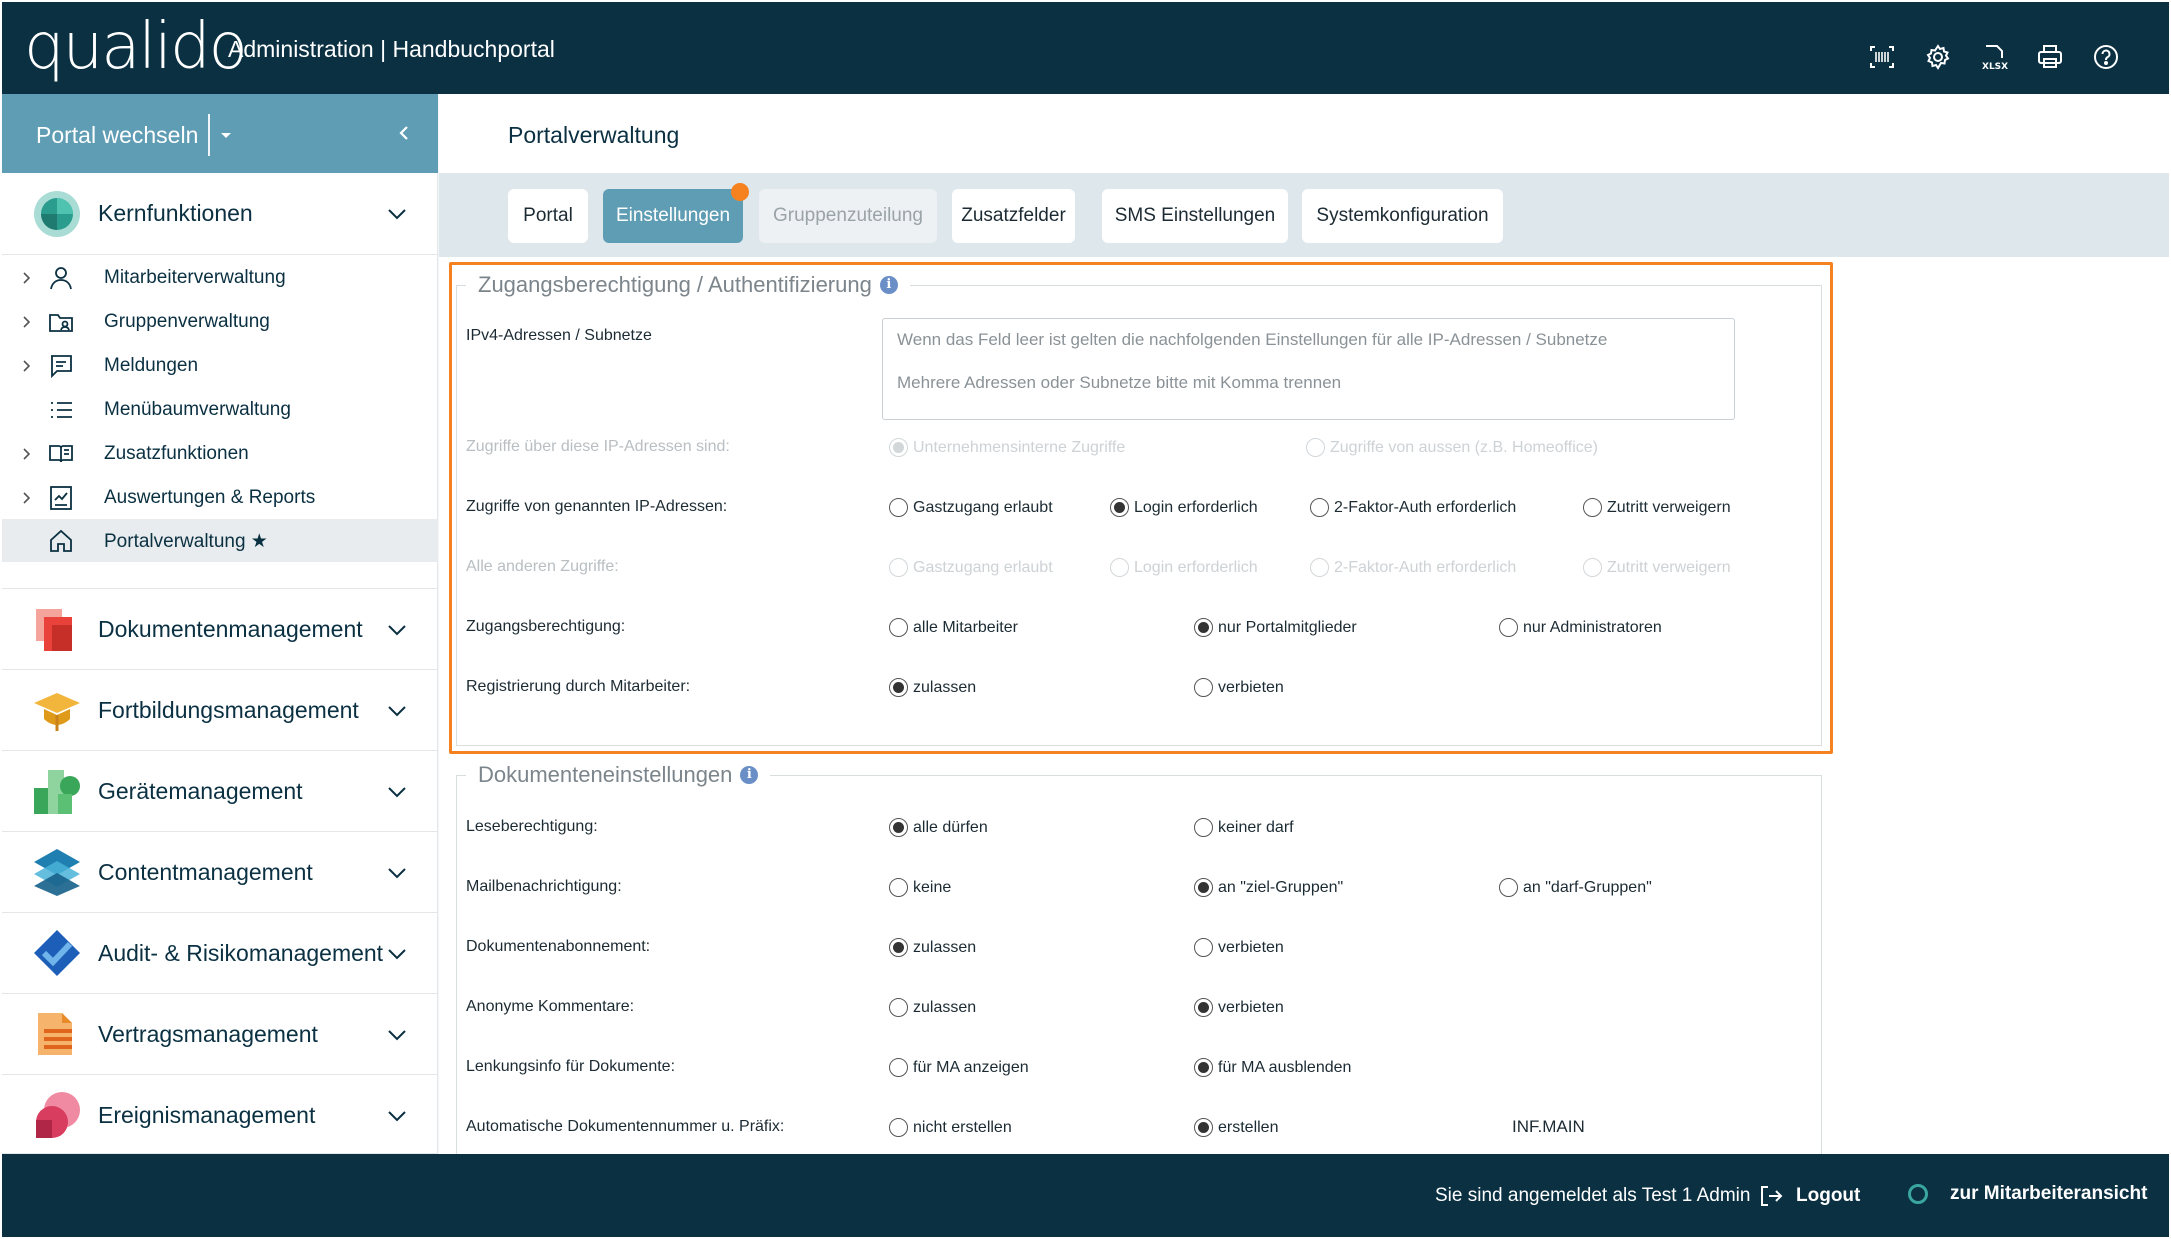 This screenshot has width=2171, height=1239. What do you see at coordinates (1938, 57) in the screenshot?
I see `gear-icon` at bounding box center [1938, 57].